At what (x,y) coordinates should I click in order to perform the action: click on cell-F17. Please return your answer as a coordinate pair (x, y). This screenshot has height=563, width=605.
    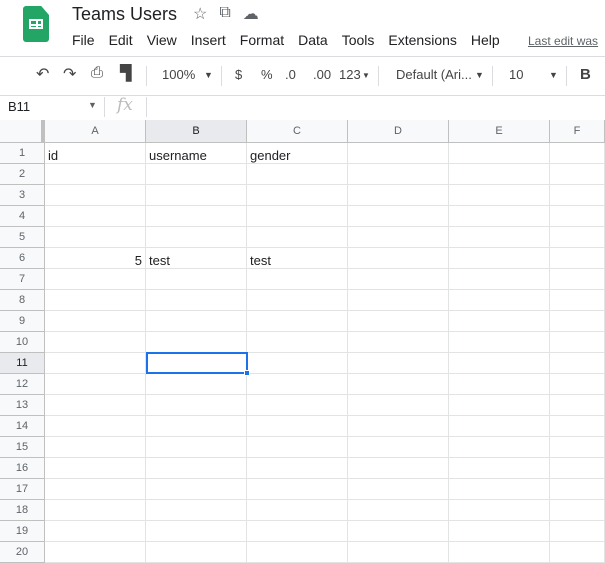
    Looking at the image, I should click on (577, 489).